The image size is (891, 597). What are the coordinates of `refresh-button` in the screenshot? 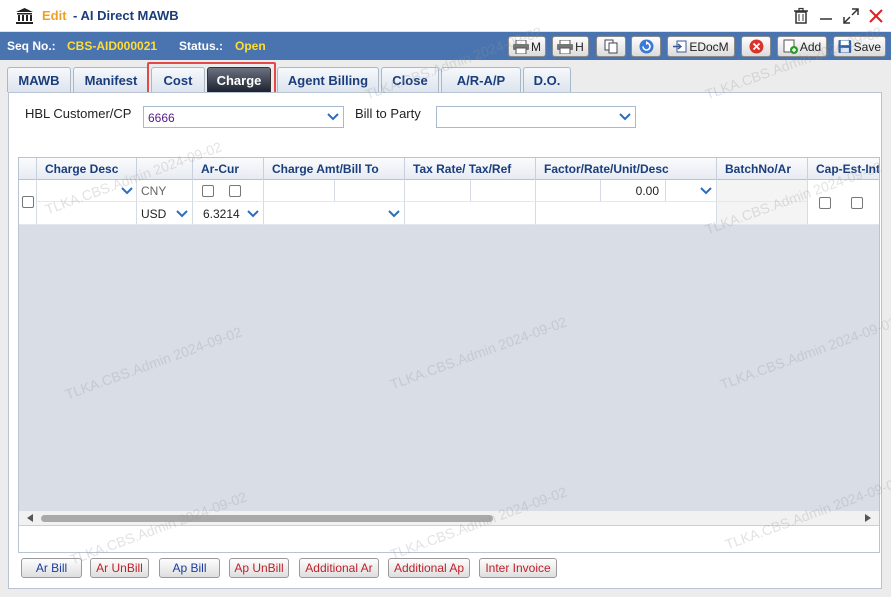 It's located at (646, 46).